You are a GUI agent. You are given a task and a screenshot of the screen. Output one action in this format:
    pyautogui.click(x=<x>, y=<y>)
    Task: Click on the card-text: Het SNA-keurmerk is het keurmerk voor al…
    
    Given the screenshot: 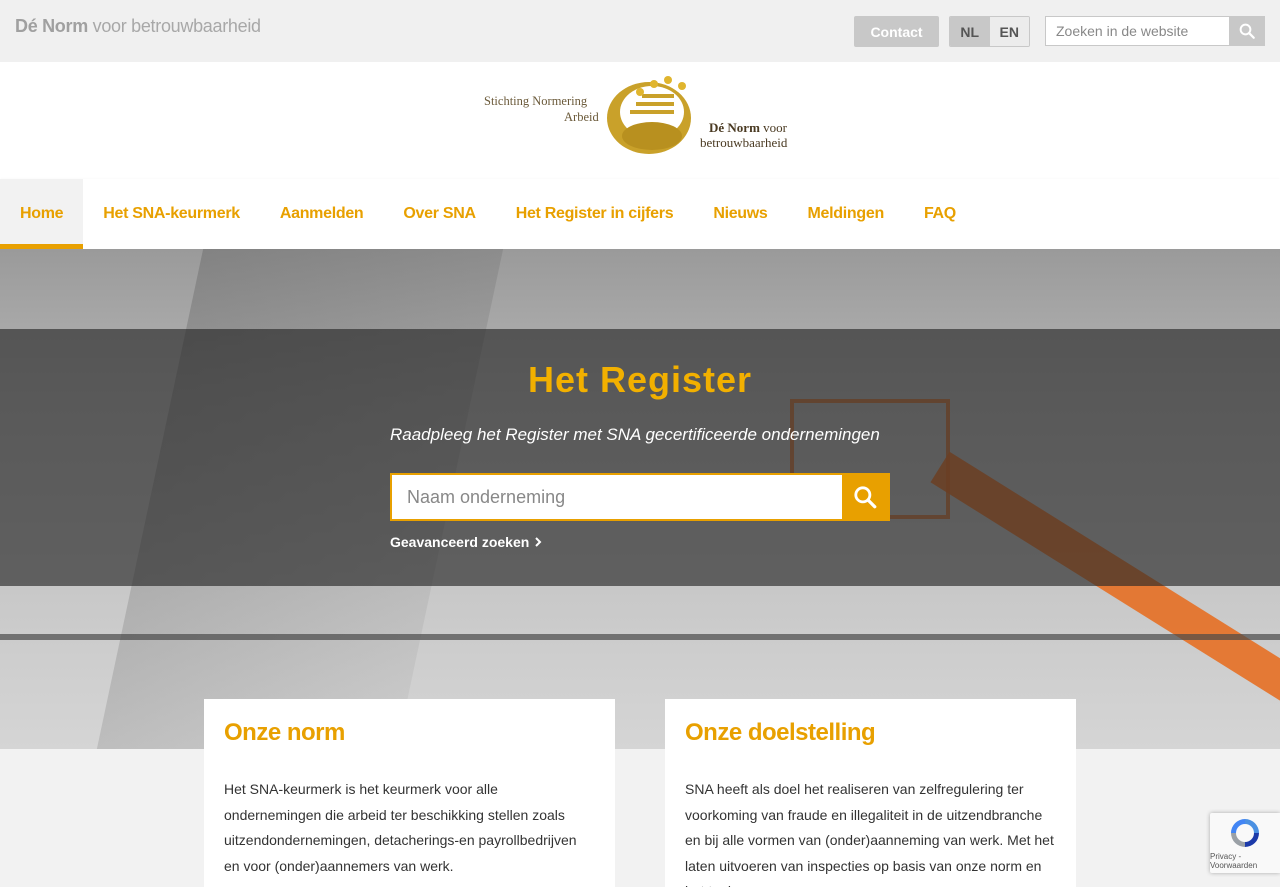 What is the action you would take?
    pyautogui.click(x=400, y=827)
    